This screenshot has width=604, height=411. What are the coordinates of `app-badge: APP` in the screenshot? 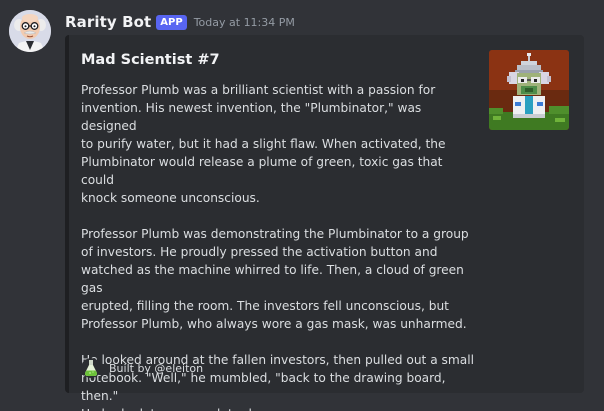 It's located at (171, 22).